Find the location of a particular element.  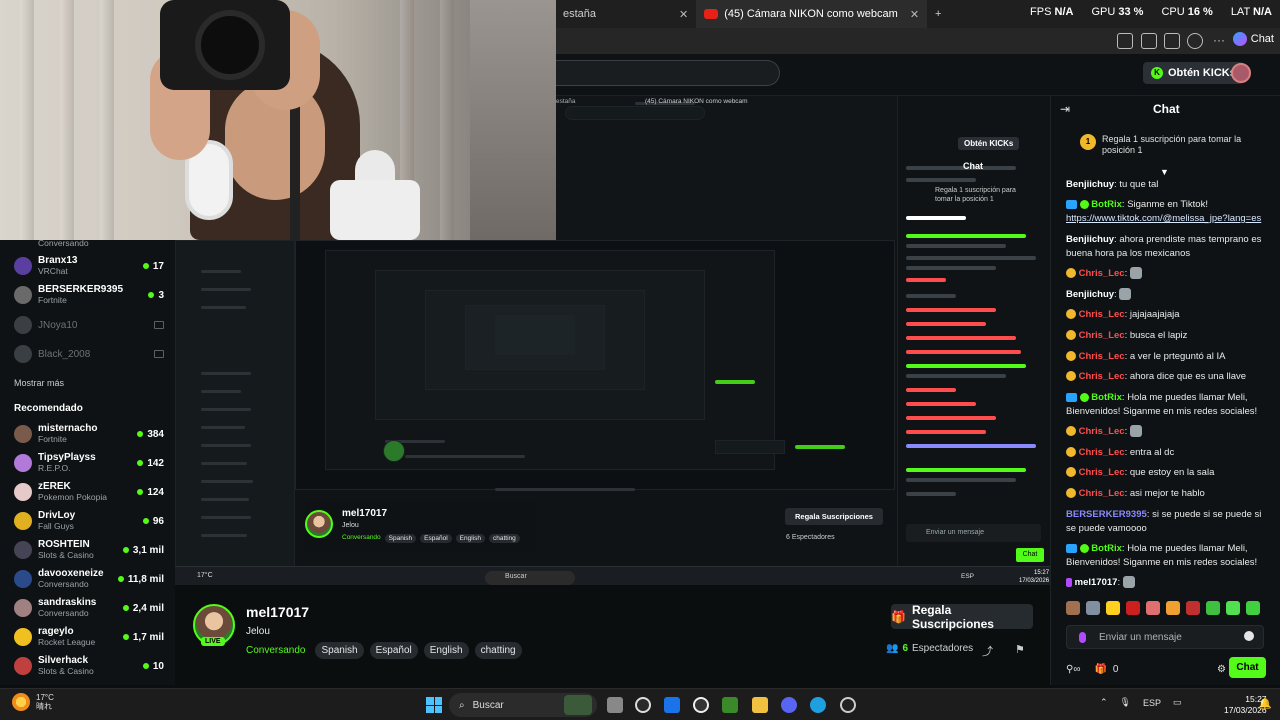

browser-tab: estaña is located at coordinates (610, 14).